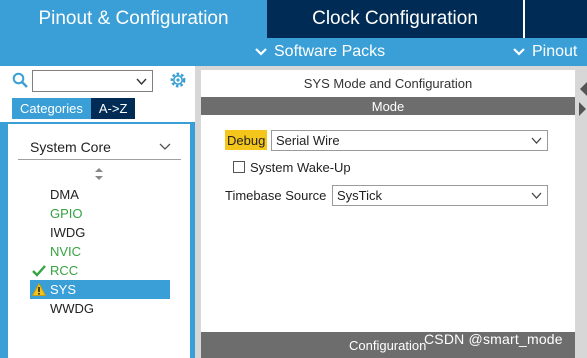  Describe the element at coordinates (100, 289) in the screenshot. I see `list-item-sys: SYS` at that location.